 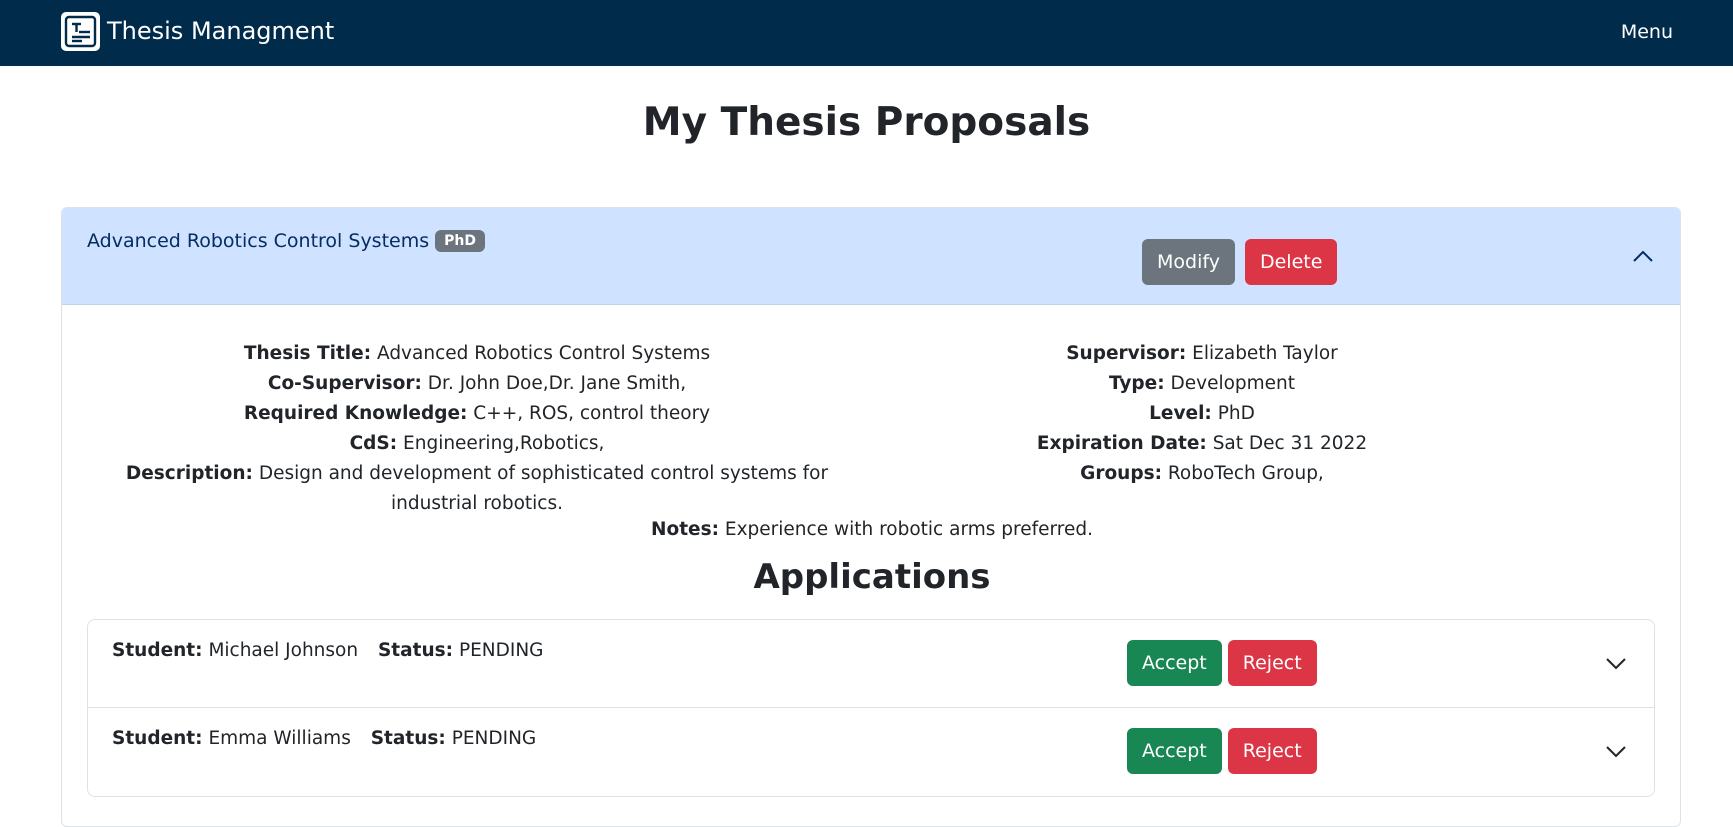 I want to click on groups-row: Groups: RoboTech Group,, so click(x=1202, y=474).